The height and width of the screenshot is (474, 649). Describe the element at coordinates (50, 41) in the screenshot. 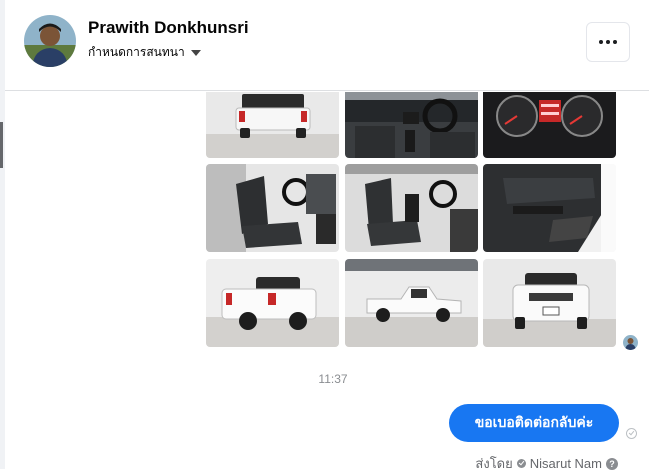

I see `avatar` at that location.